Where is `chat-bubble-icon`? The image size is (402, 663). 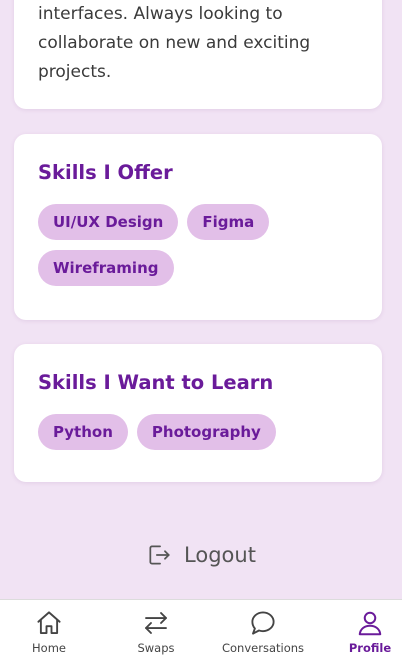 chat-bubble-icon is located at coordinates (263, 619).